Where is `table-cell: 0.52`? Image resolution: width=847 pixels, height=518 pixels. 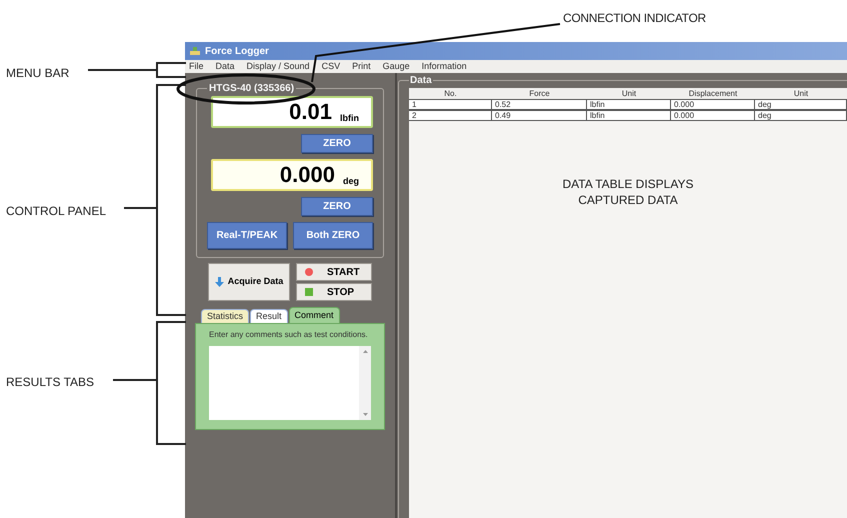 table-cell: 0.52 is located at coordinates (539, 104).